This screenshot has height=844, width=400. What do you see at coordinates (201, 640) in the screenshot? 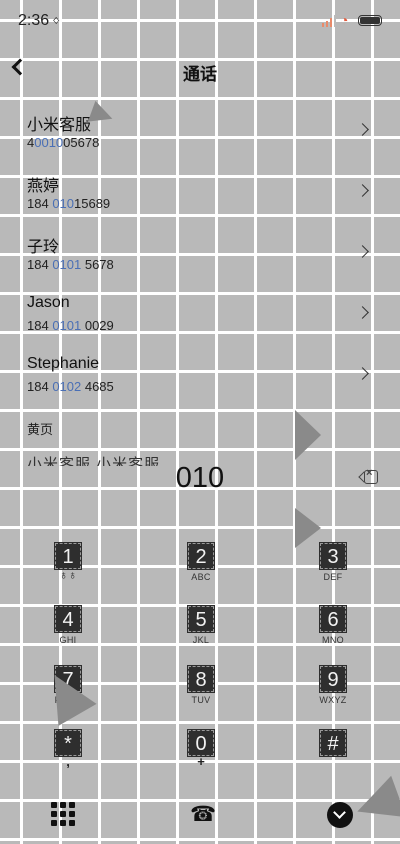
I see `key-letters: JKL` at bounding box center [201, 640].